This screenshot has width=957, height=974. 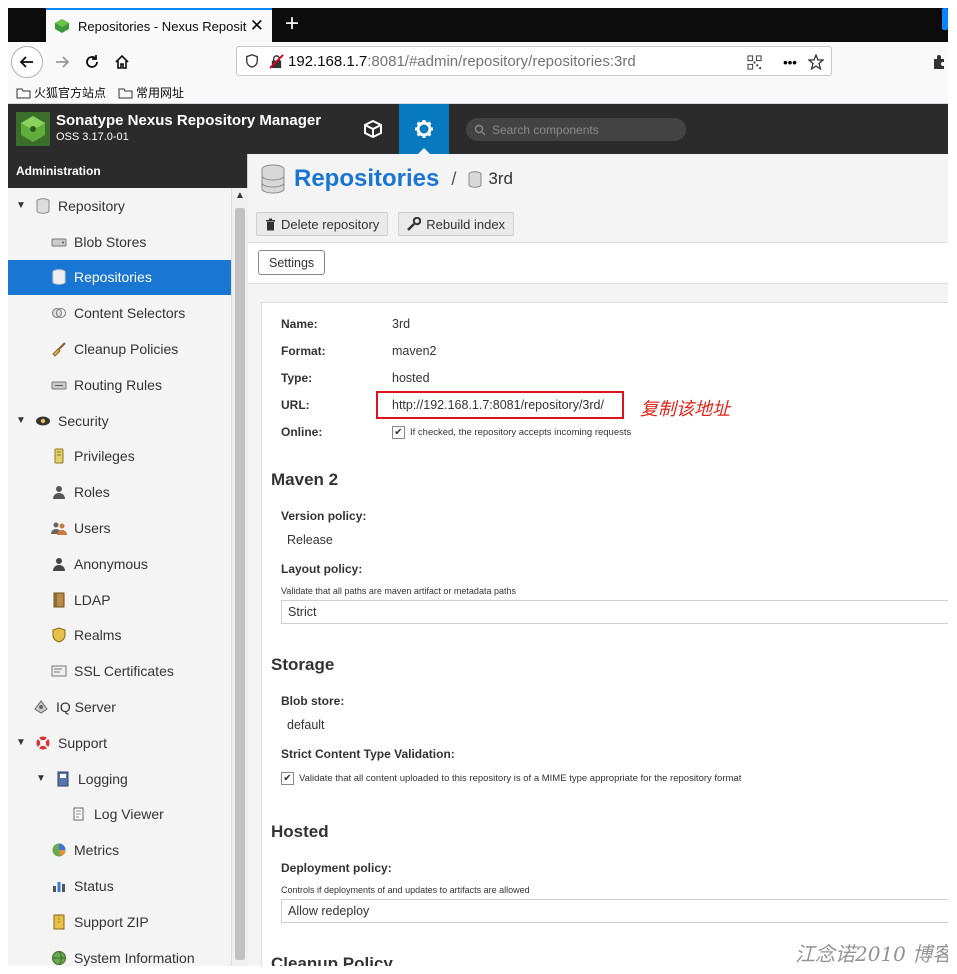 I want to click on settings-tabbar: Settings, so click(x=598, y=263).